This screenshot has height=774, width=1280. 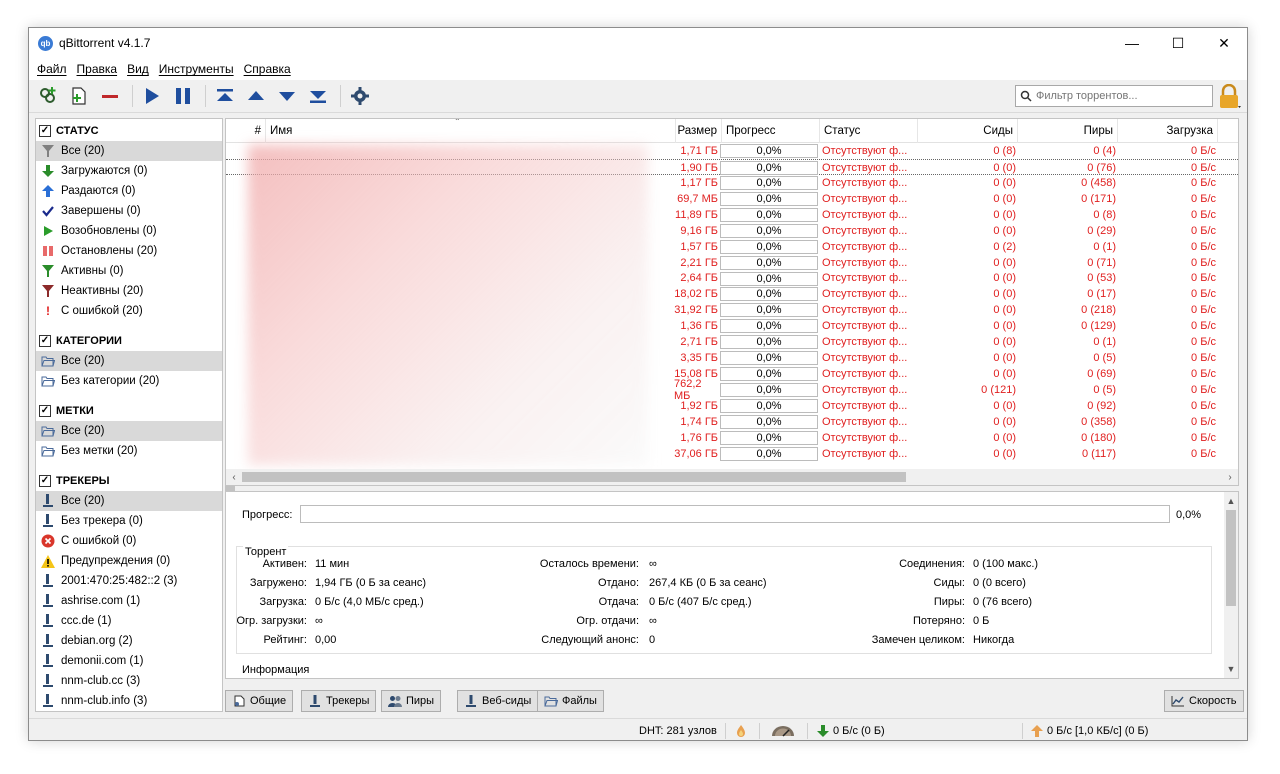 I want to click on menu-file: Файл, so click(x=52, y=69).